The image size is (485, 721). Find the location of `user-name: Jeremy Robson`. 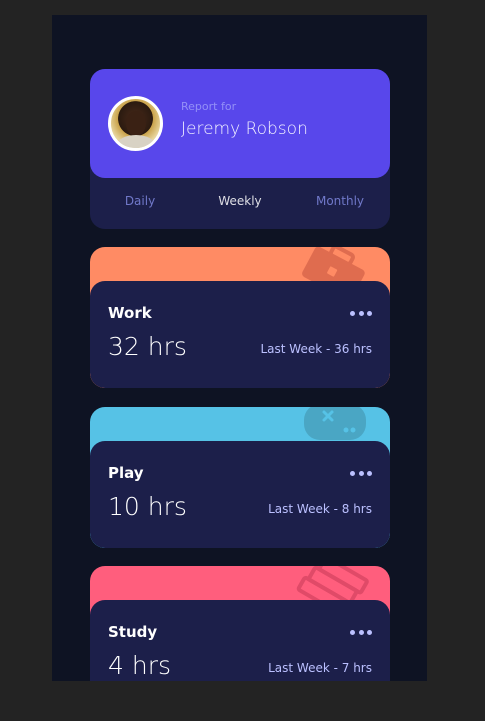

user-name: Jeremy Robson is located at coordinates (244, 129).